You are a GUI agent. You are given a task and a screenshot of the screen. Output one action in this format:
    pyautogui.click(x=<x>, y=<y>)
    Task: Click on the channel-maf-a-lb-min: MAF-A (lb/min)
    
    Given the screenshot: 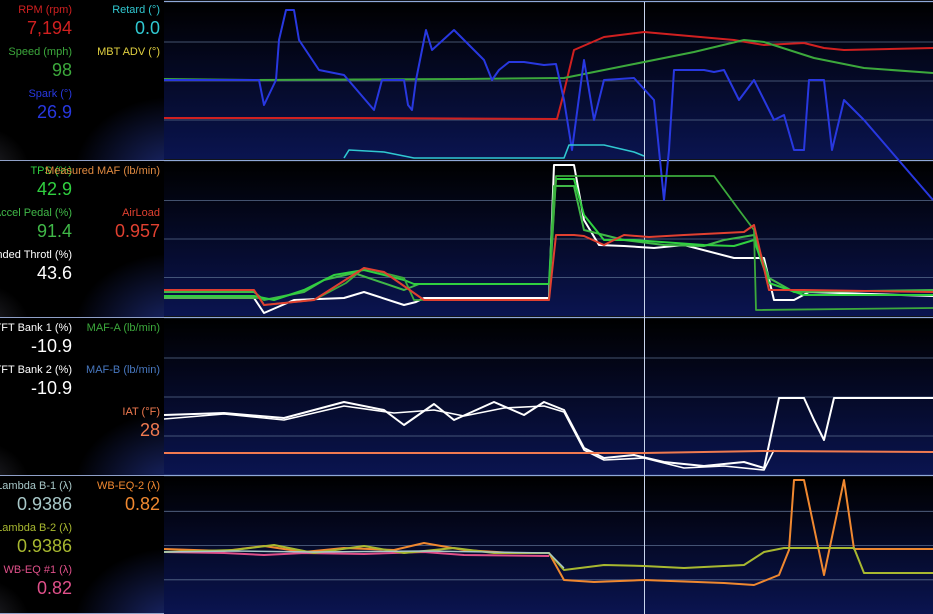 What is the action you would take?
    pyautogui.click(x=122, y=340)
    